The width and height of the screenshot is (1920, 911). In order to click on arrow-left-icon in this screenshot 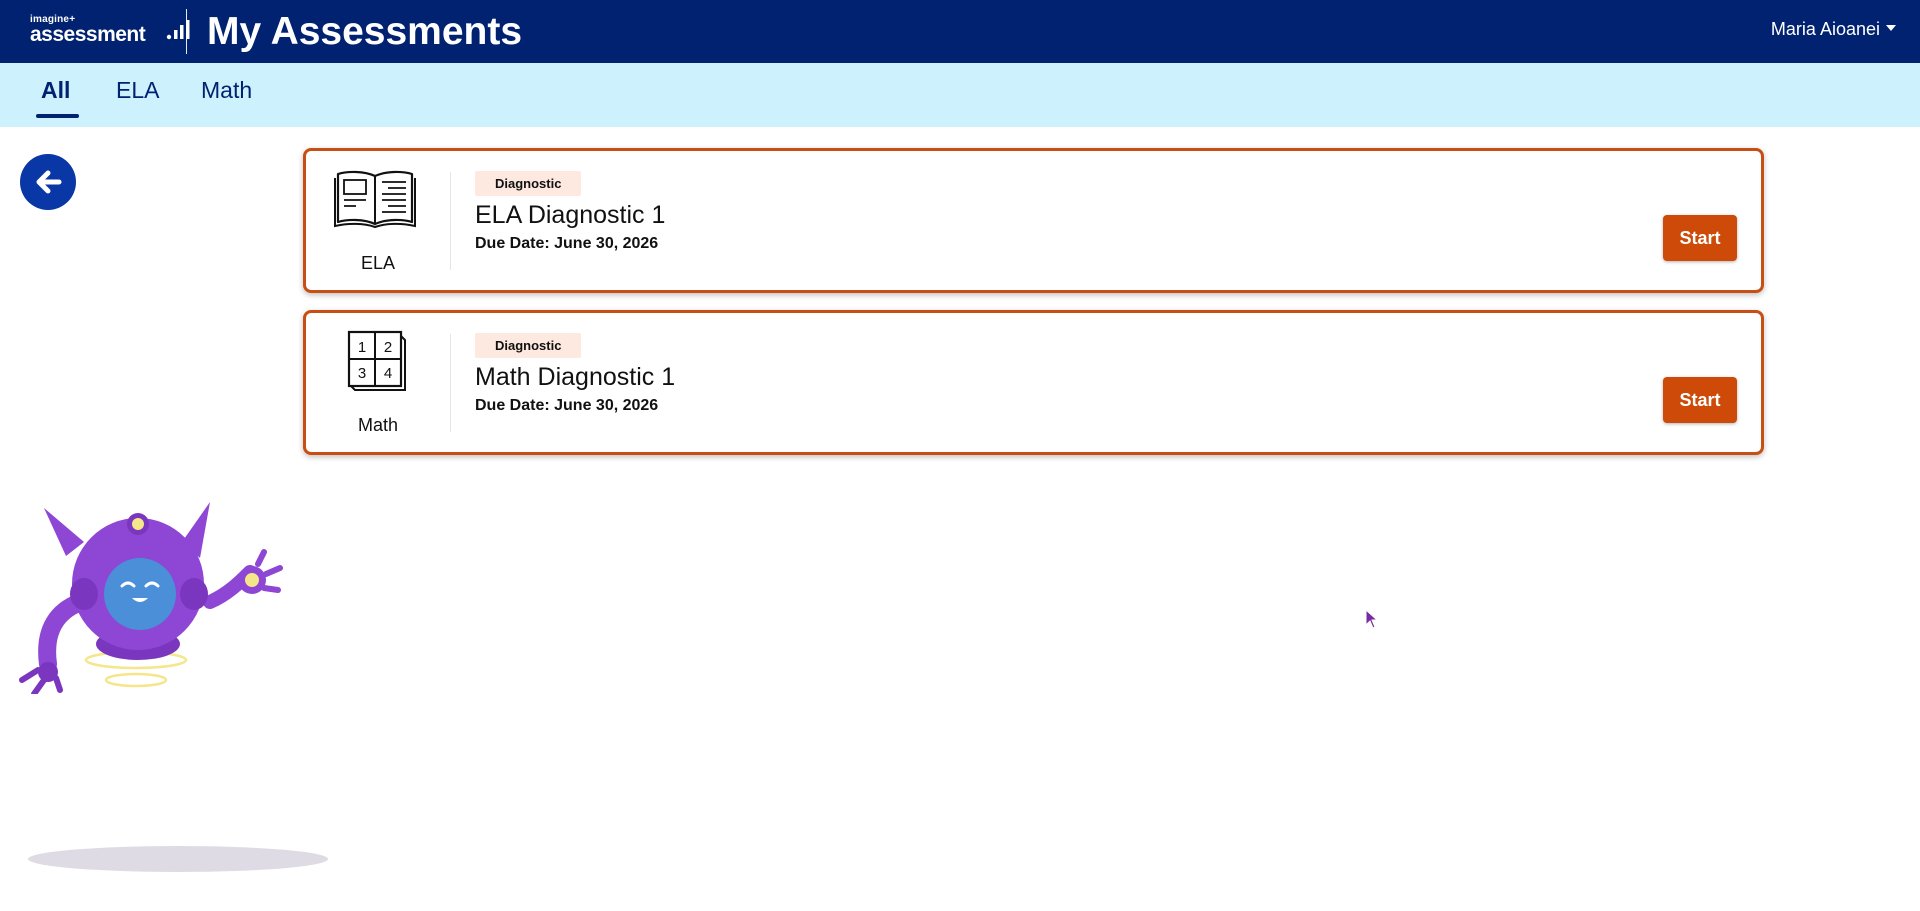, I will do `click(49, 182)`.